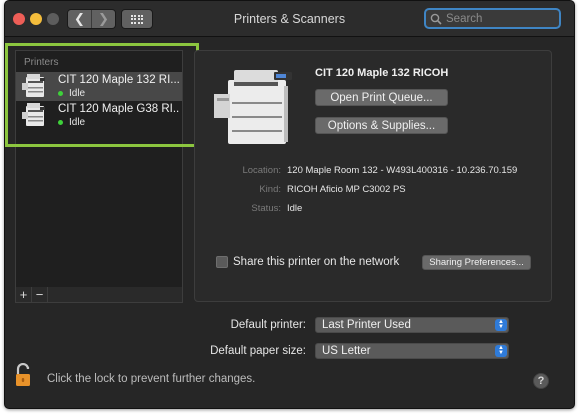 Image resolution: width=581 pixels, height=418 pixels. I want to click on printer-list-item: CIT 120 Maple 132 RI... Idle, so click(99, 86).